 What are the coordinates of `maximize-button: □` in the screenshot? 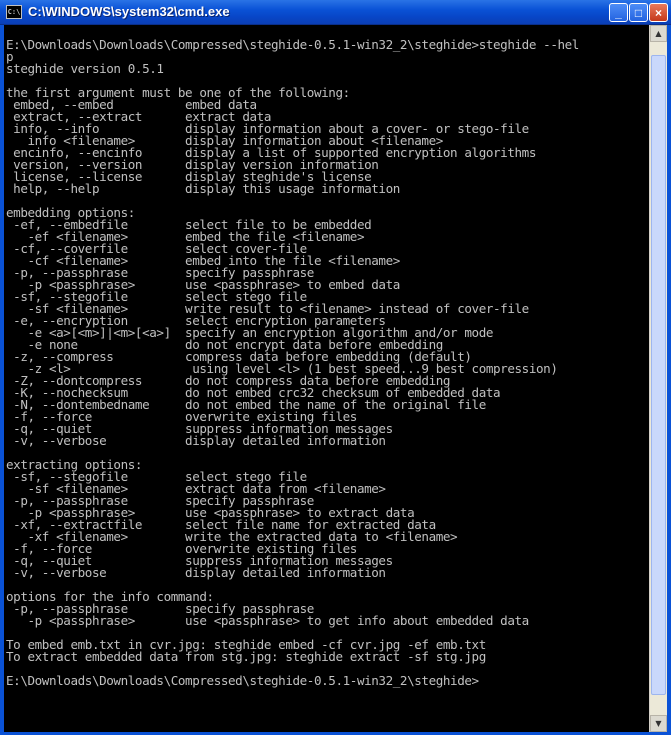 It's located at (638, 12).